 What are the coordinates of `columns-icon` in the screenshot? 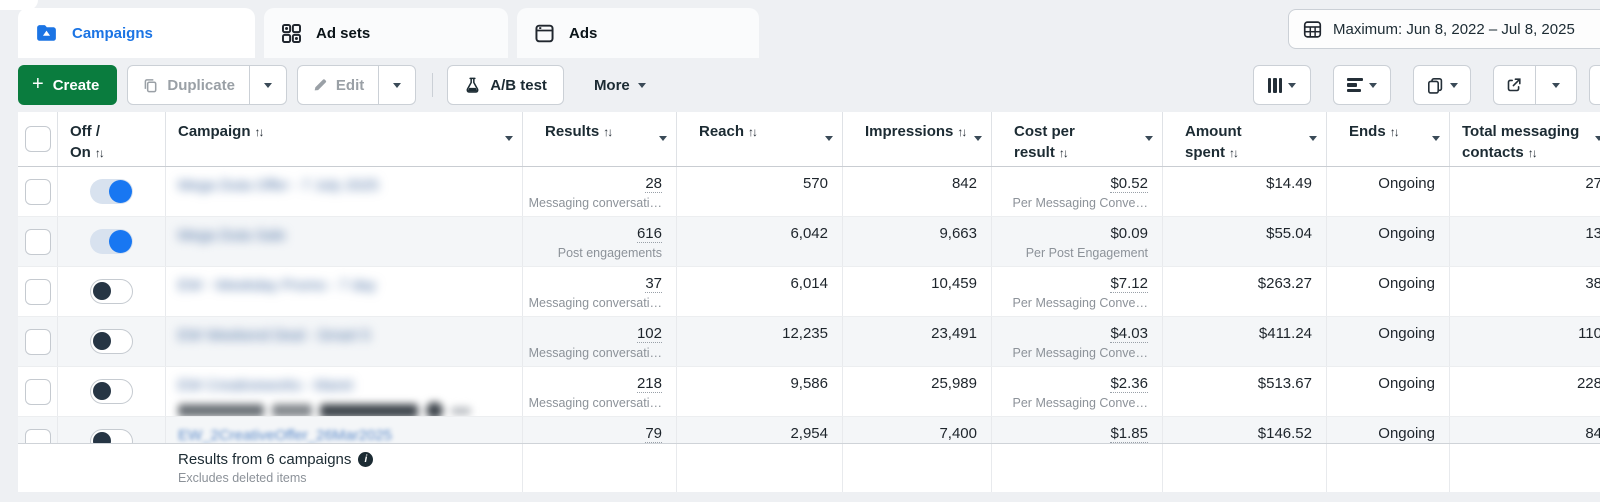 It's located at (1275, 85).